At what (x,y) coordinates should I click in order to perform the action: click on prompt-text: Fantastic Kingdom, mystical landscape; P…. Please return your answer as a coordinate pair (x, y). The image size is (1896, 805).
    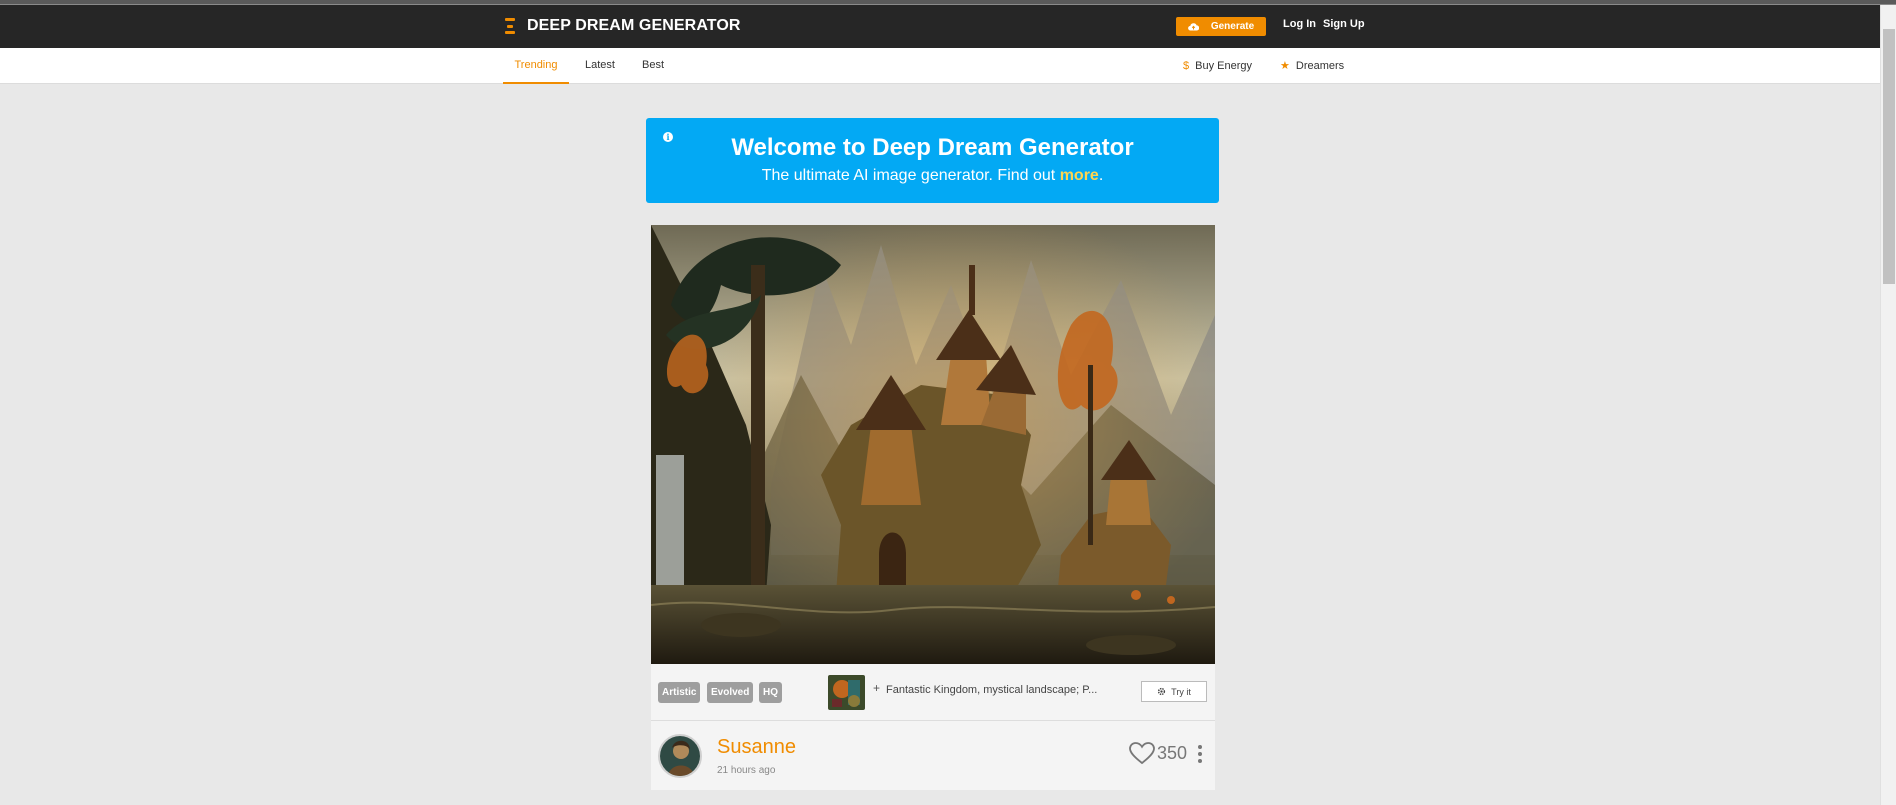
    Looking at the image, I should click on (991, 690).